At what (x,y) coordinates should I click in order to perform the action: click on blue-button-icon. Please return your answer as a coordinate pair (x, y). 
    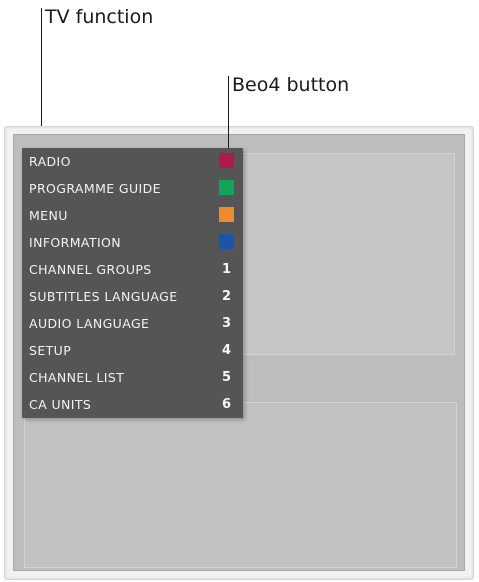
    Looking at the image, I should click on (226, 241).